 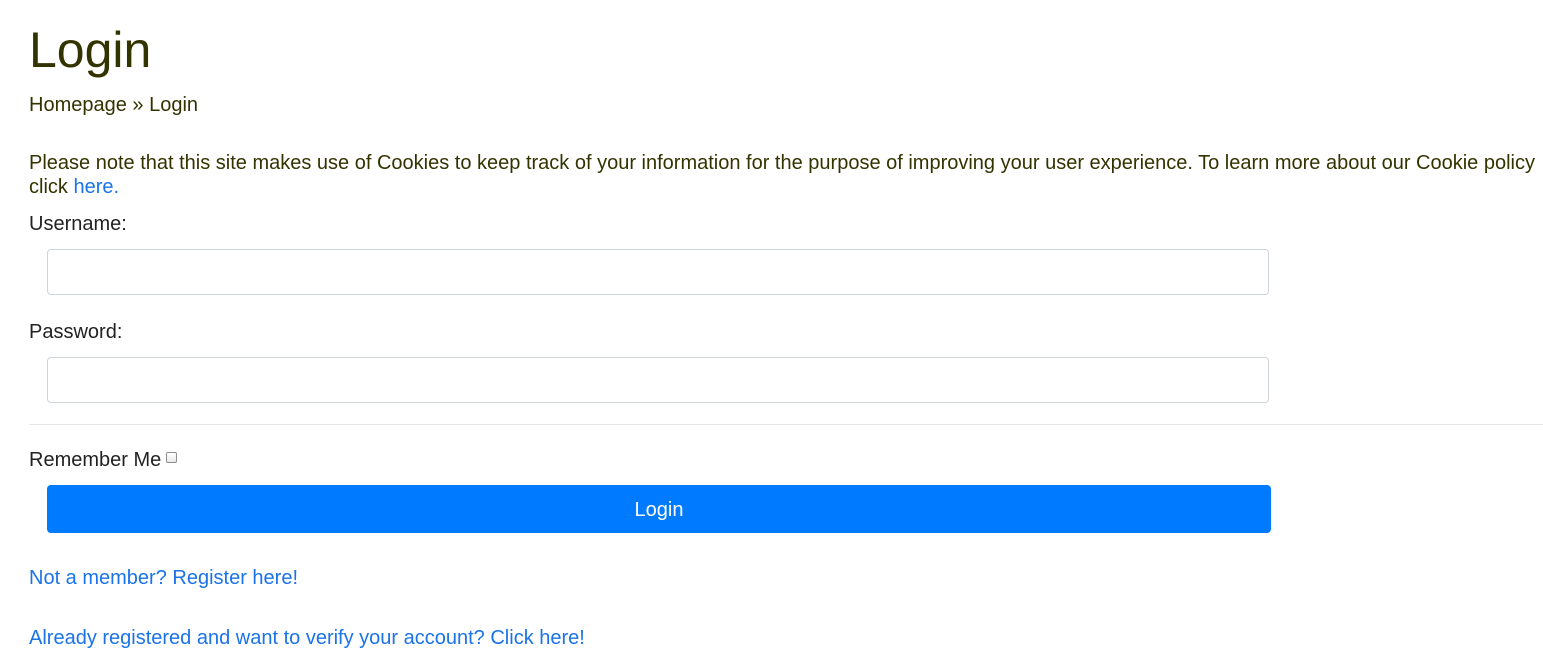 I want to click on login-button: Login, so click(x=659, y=509).